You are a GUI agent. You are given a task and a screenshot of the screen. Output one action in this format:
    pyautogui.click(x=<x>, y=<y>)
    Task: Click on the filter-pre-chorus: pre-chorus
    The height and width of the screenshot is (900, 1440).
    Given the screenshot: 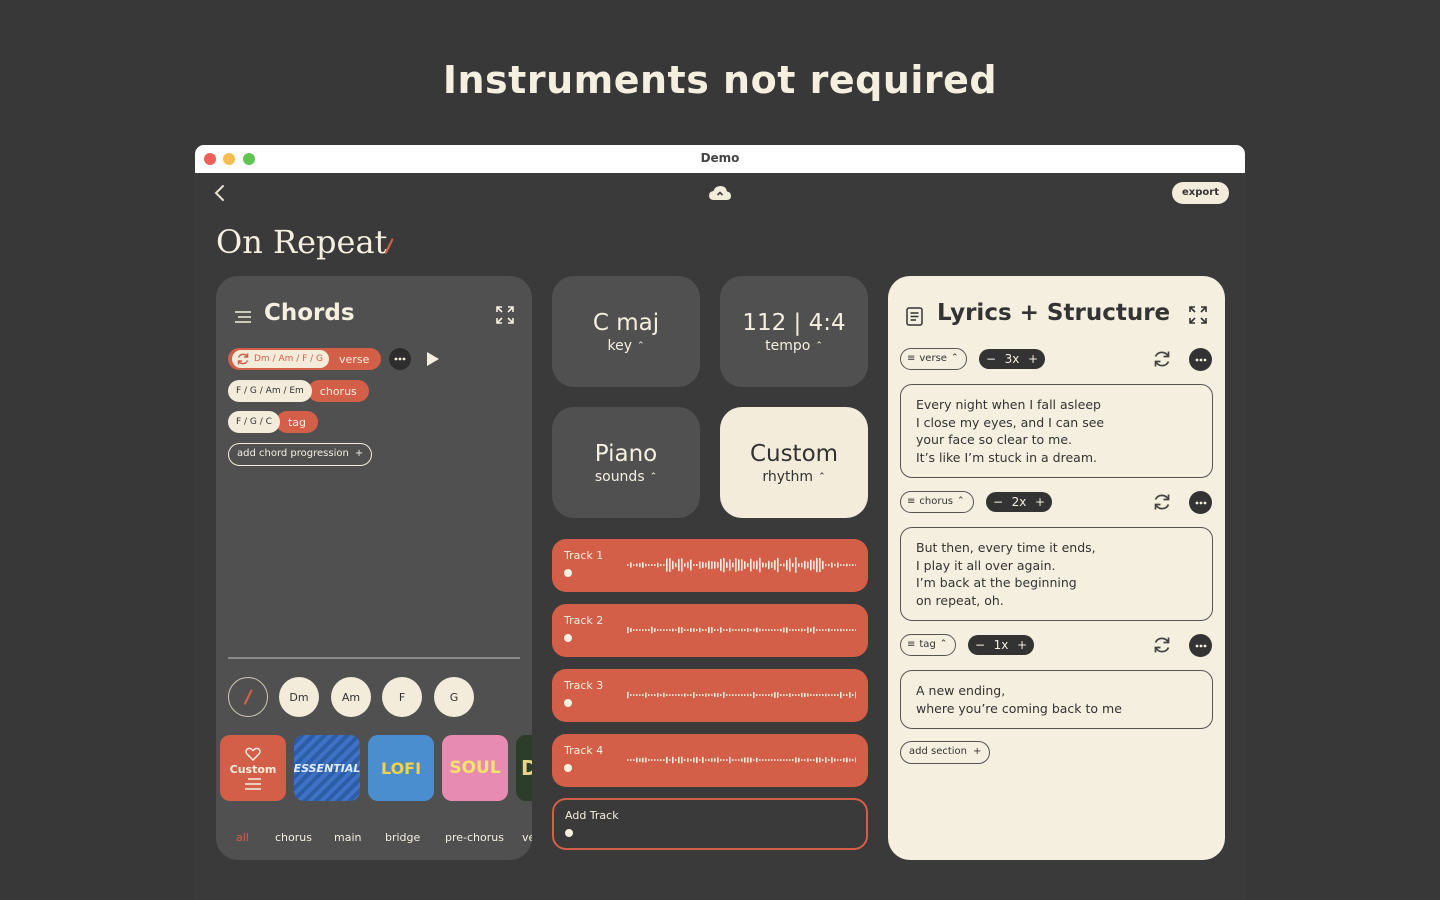 What is the action you would take?
    pyautogui.click(x=474, y=837)
    